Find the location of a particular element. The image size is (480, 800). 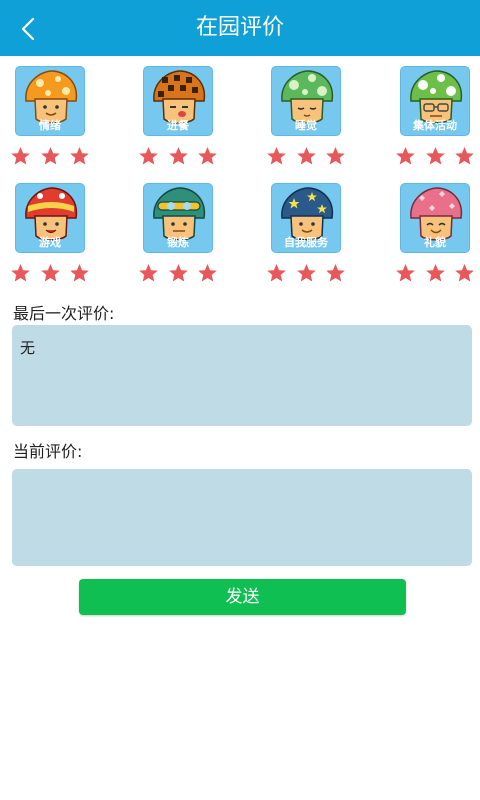

category-label: 集体活动 is located at coordinates (435, 125).